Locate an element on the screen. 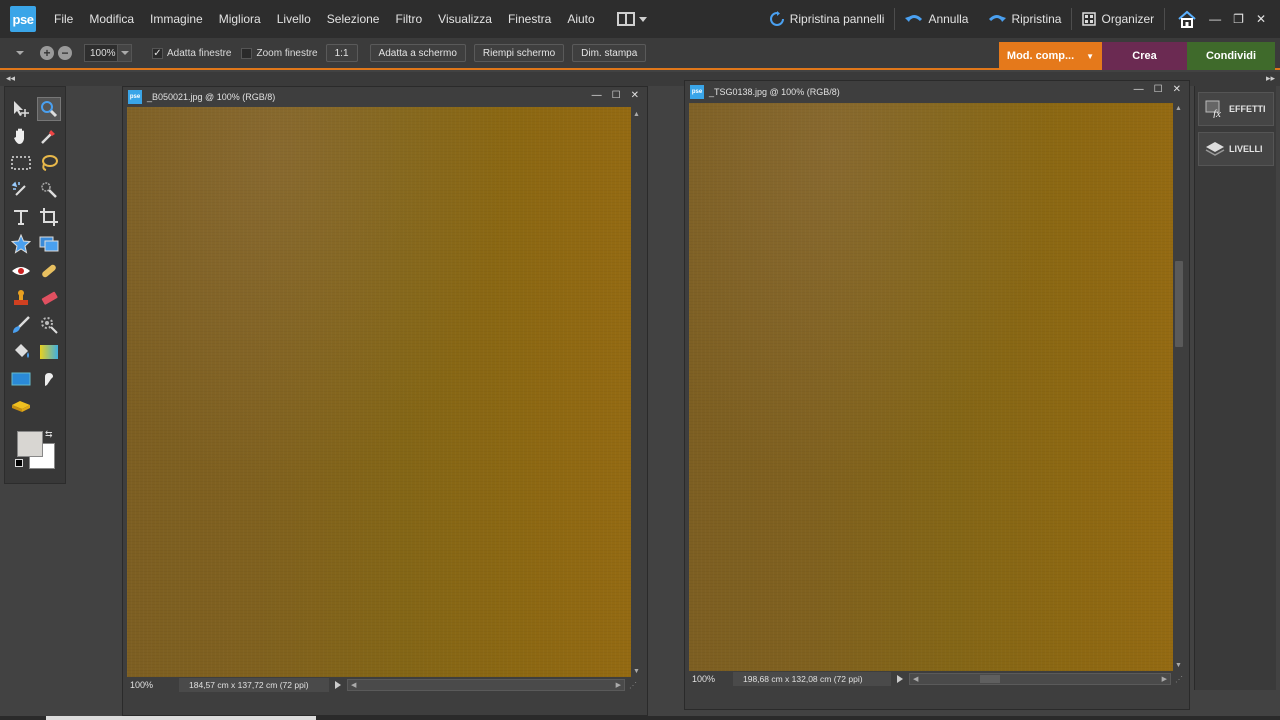 This screenshot has height=720, width=1280. tab-create: Crea is located at coordinates (1144, 56).